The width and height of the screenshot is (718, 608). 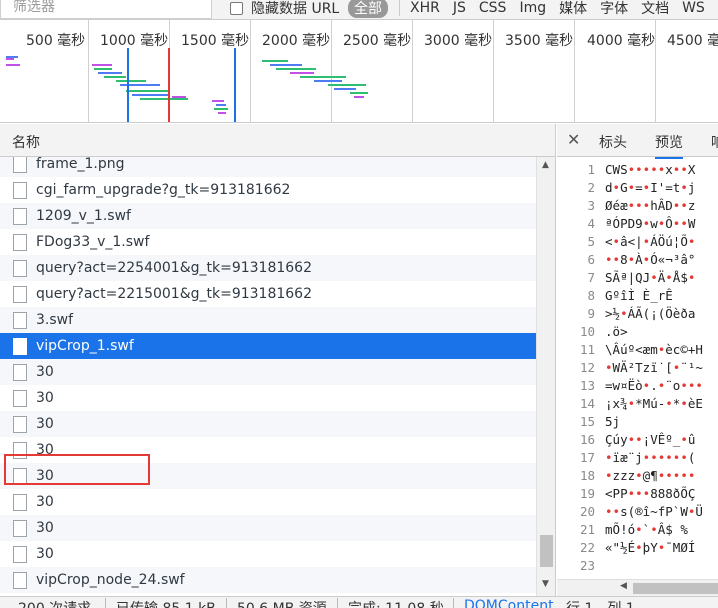 What do you see at coordinates (693, 8) in the screenshot?
I see `type-filter-ws: WS` at bounding box center [693, 8].